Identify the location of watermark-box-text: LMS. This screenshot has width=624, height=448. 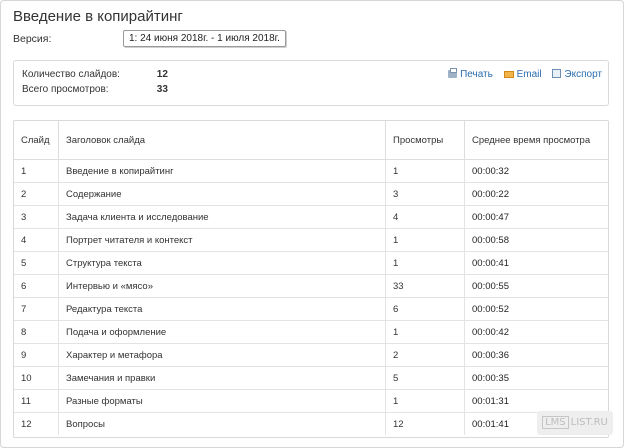
(555, 422).